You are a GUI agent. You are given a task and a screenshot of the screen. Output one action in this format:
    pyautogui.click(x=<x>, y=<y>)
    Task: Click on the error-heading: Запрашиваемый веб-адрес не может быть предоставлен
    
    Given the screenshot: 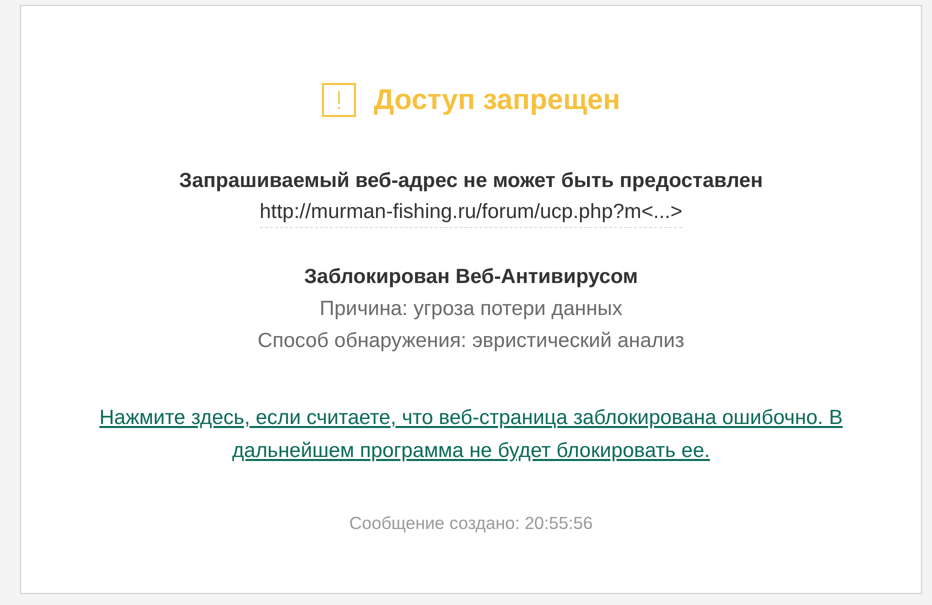 What is the action you would take?
    pyautogui.click(x=471, y=181)
    